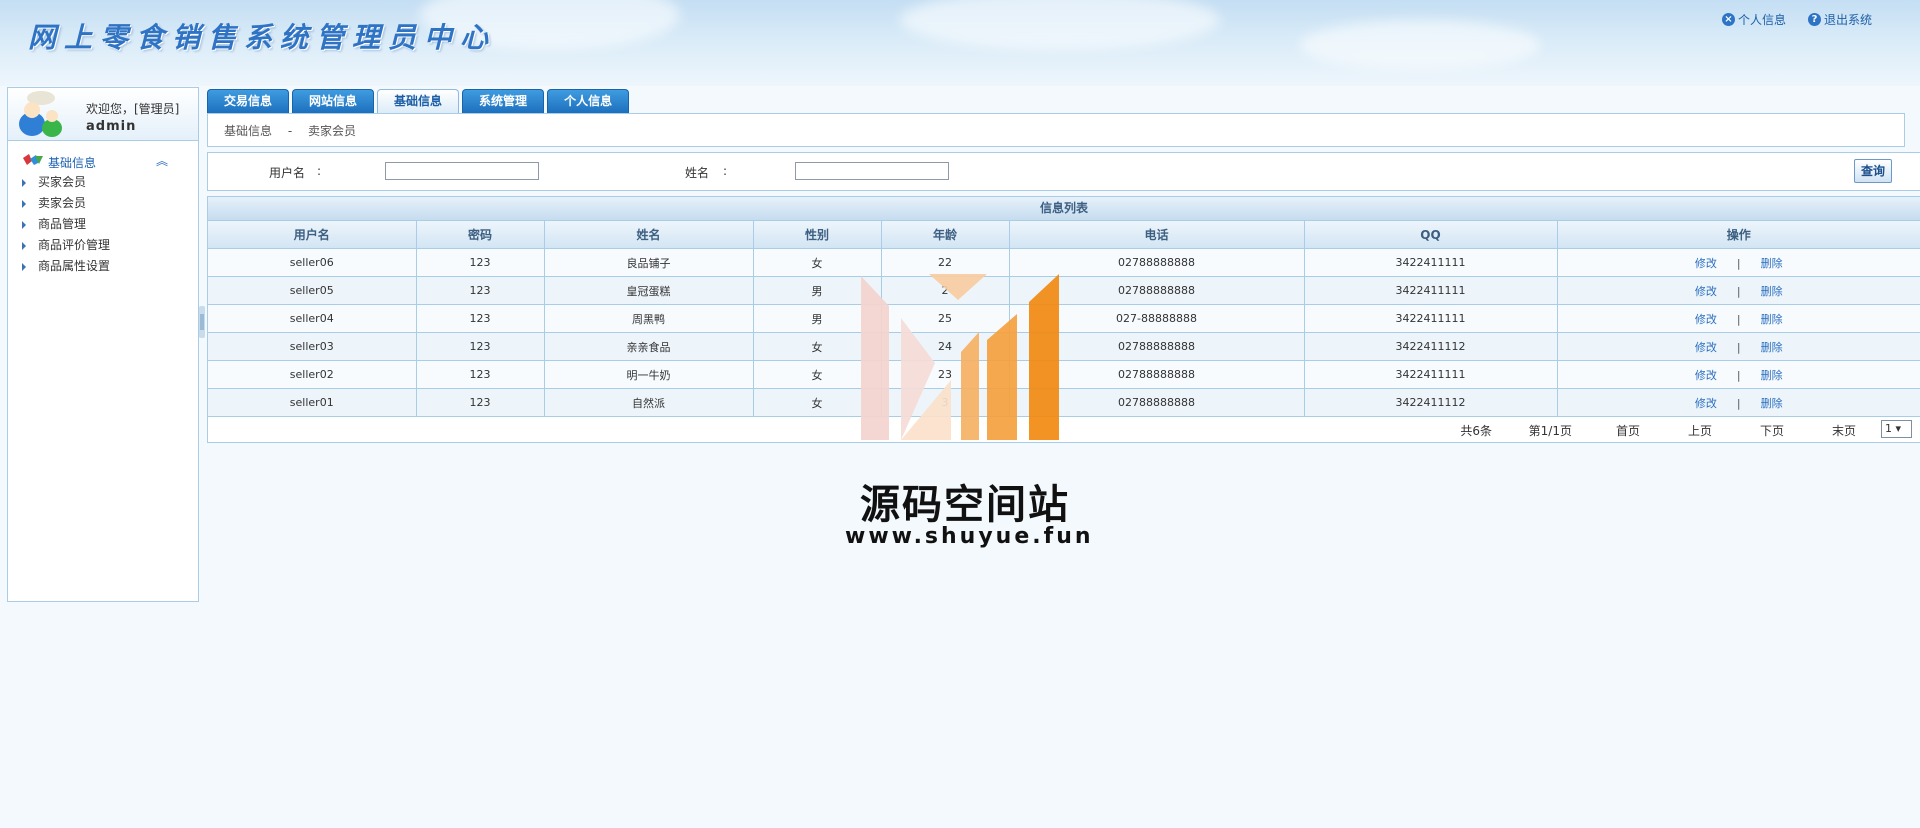 Image resolution: width=1920 pixels, height=828 pixels. What do you see at coordinates (248, 101) in the screenshot?
I see `tab-trade: 交易信息` at bounding box center [248, 101].